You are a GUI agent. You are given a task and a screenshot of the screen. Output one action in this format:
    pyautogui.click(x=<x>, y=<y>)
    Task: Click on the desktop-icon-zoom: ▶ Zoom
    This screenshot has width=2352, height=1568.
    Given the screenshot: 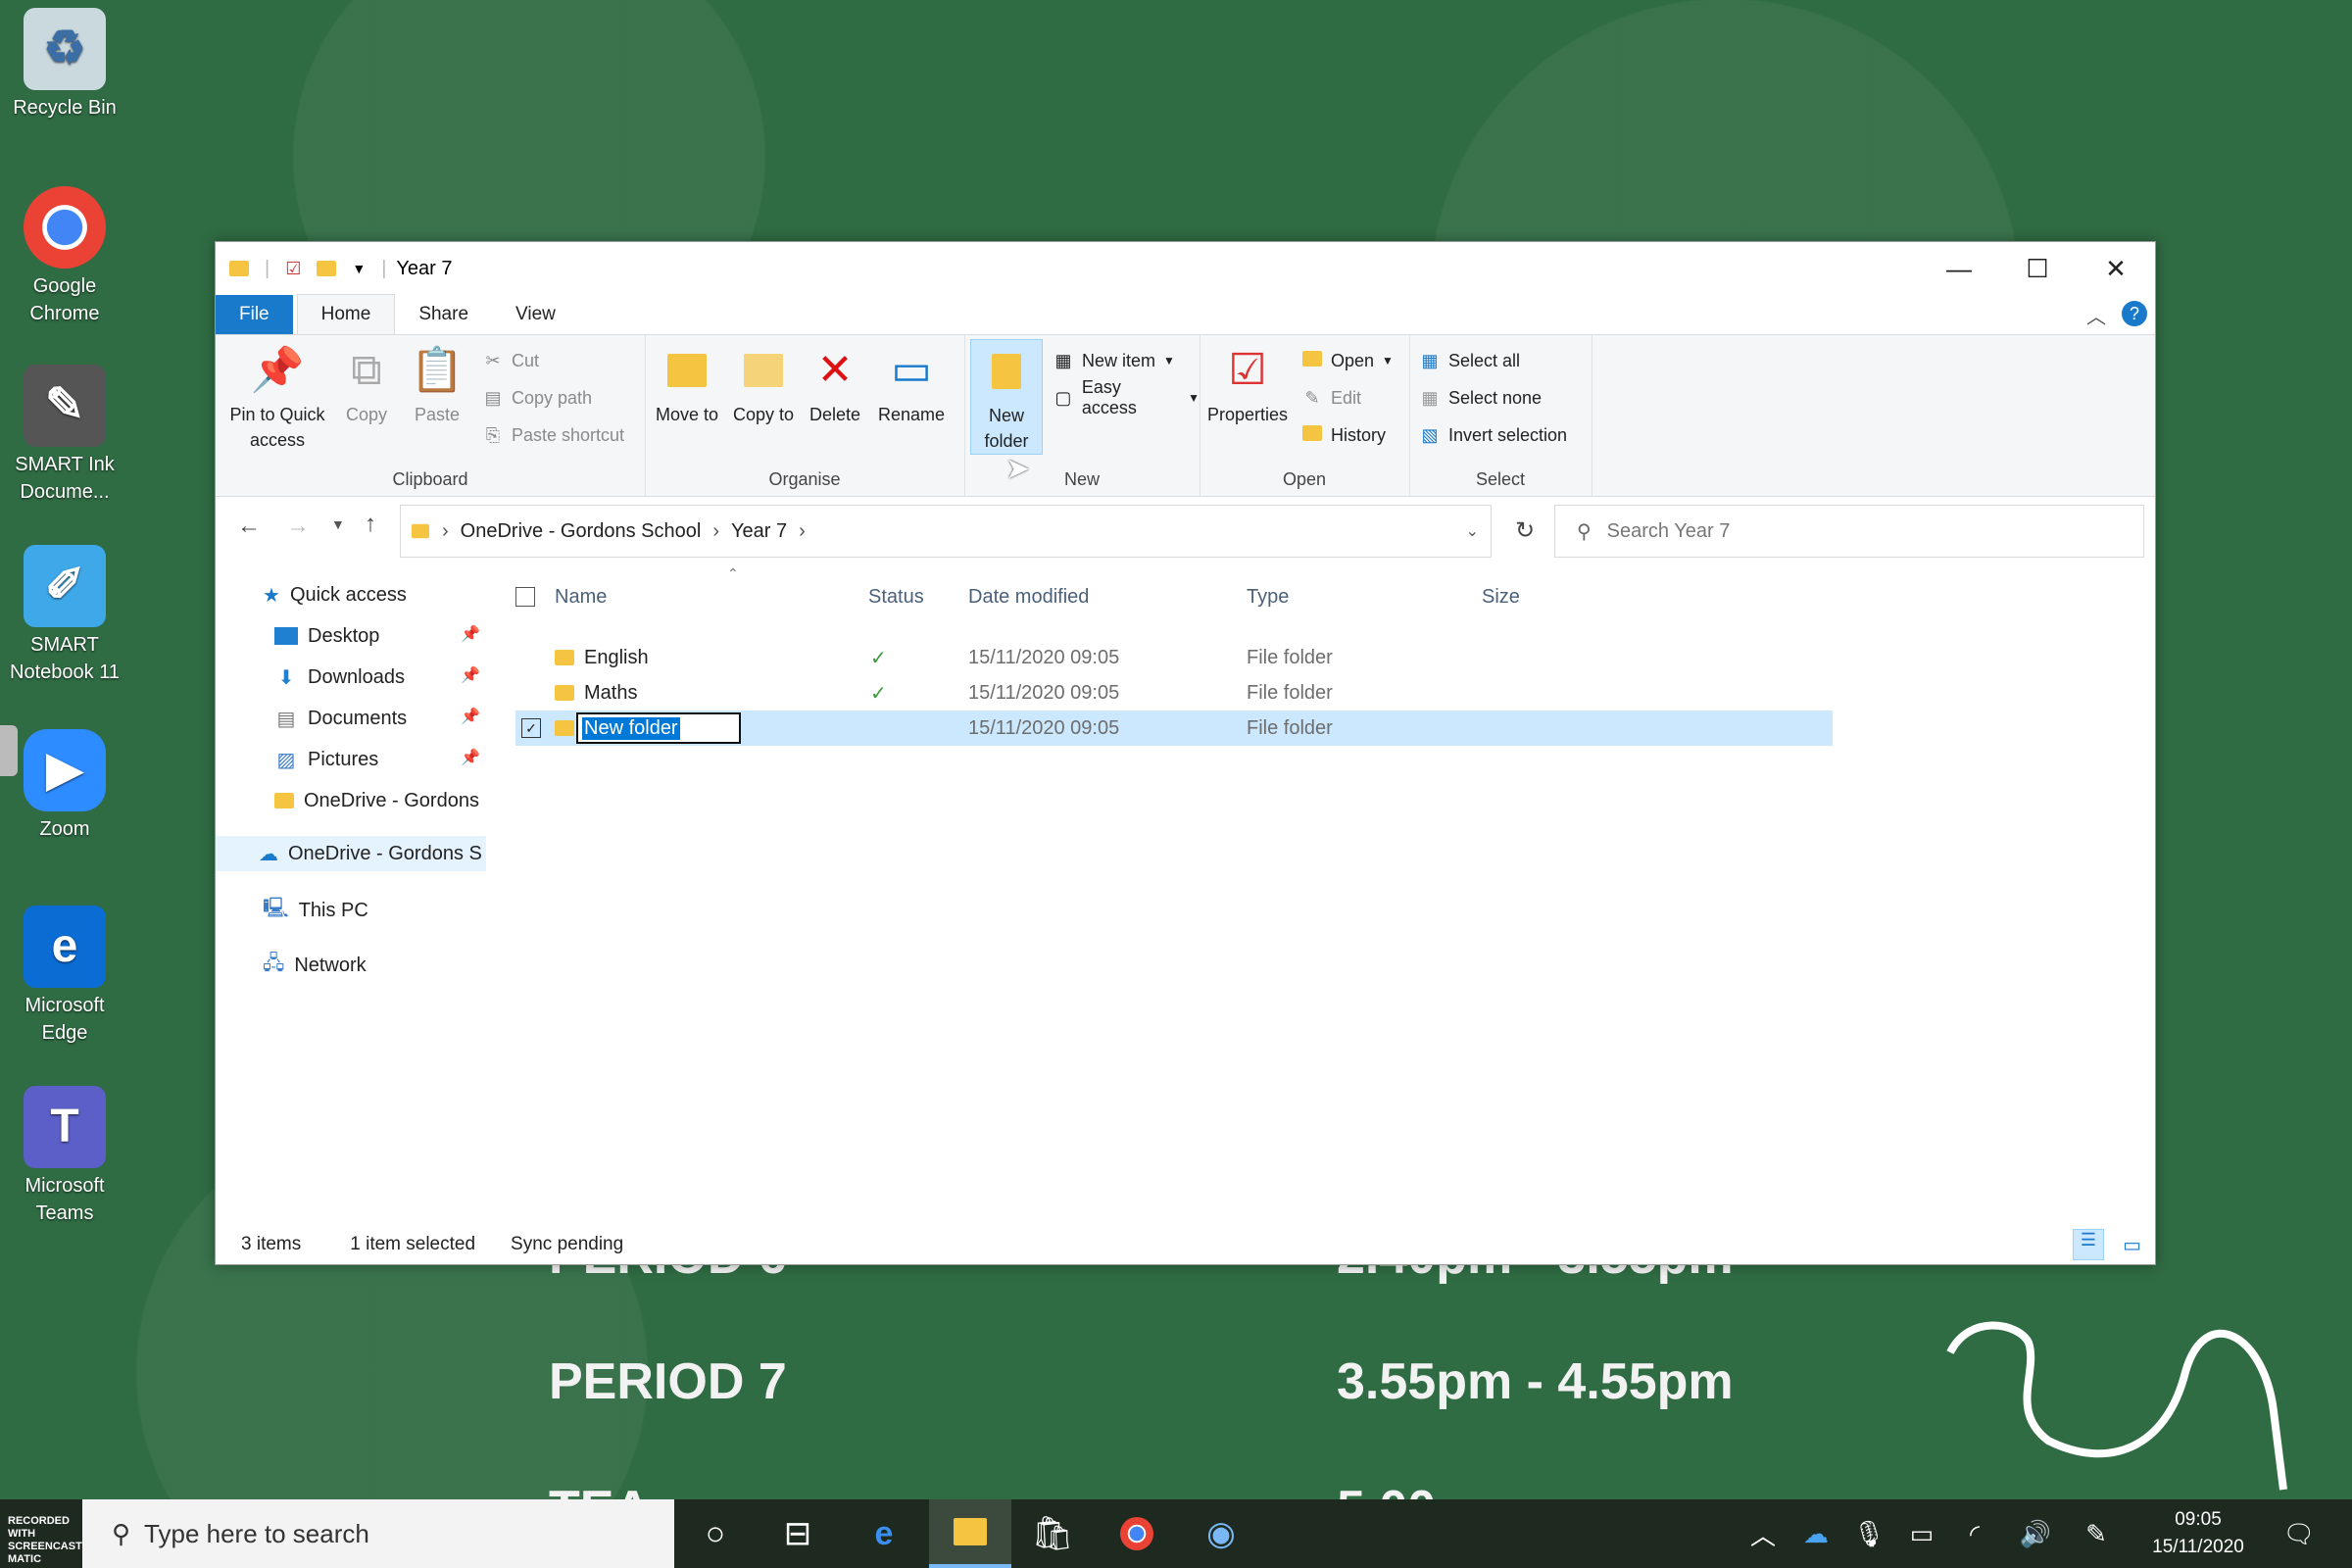 What is the action you would take?
    pyautogui.click(x=64, y=786)
    